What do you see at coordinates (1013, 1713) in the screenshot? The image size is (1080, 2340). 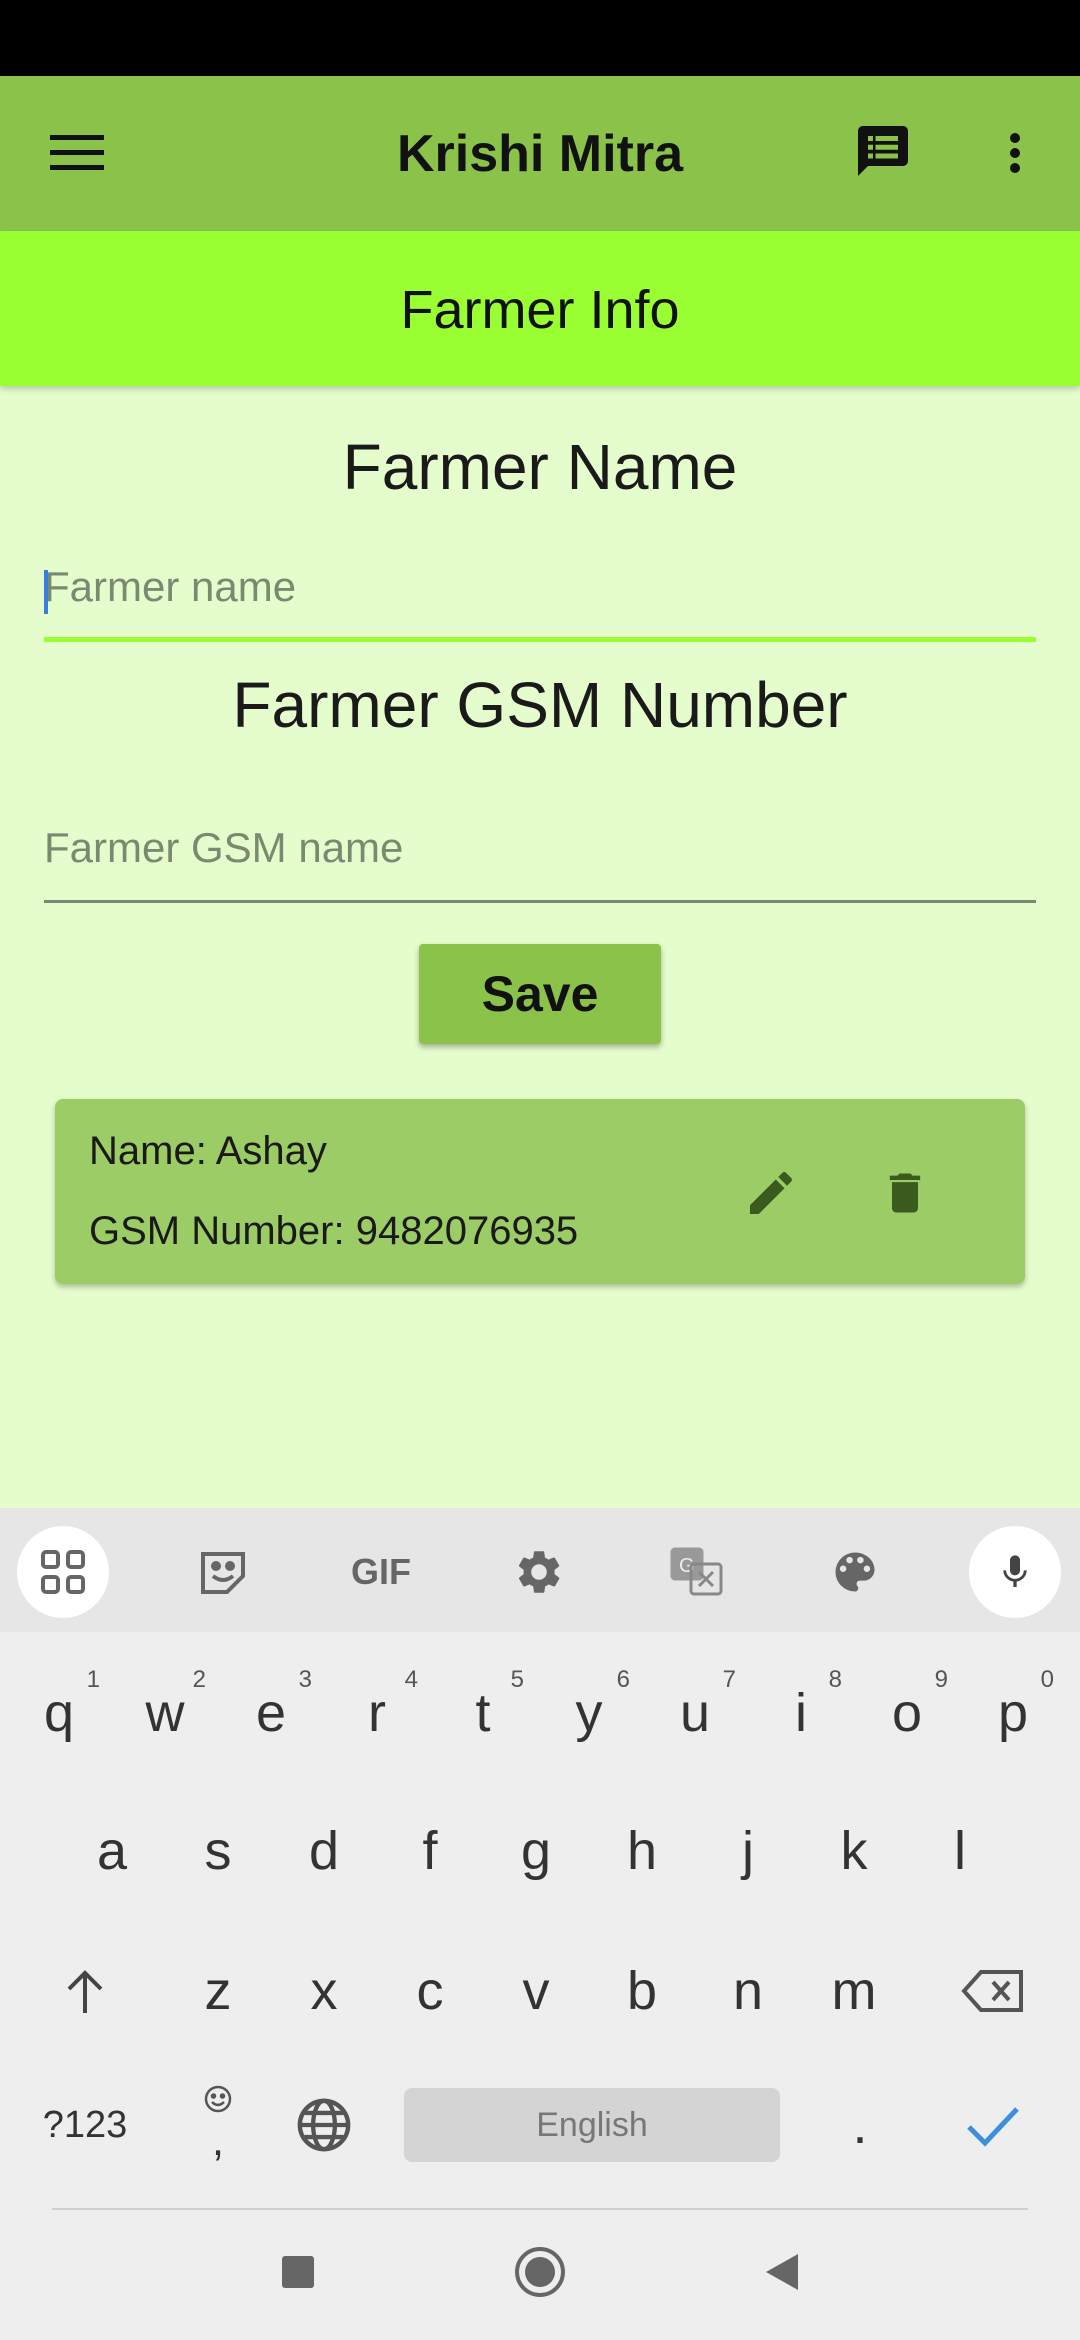 I see `key-p: p0` at bounding box center [1013, 1713].